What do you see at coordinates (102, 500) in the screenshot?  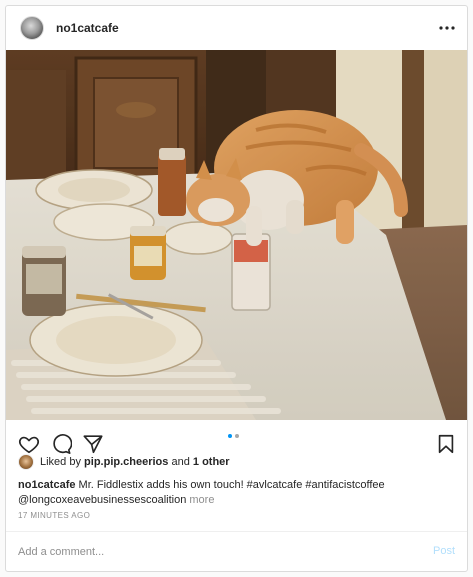 I see `caption-mention: @longcoxeavebusinessescoalition` at bounding box center [102, 500].